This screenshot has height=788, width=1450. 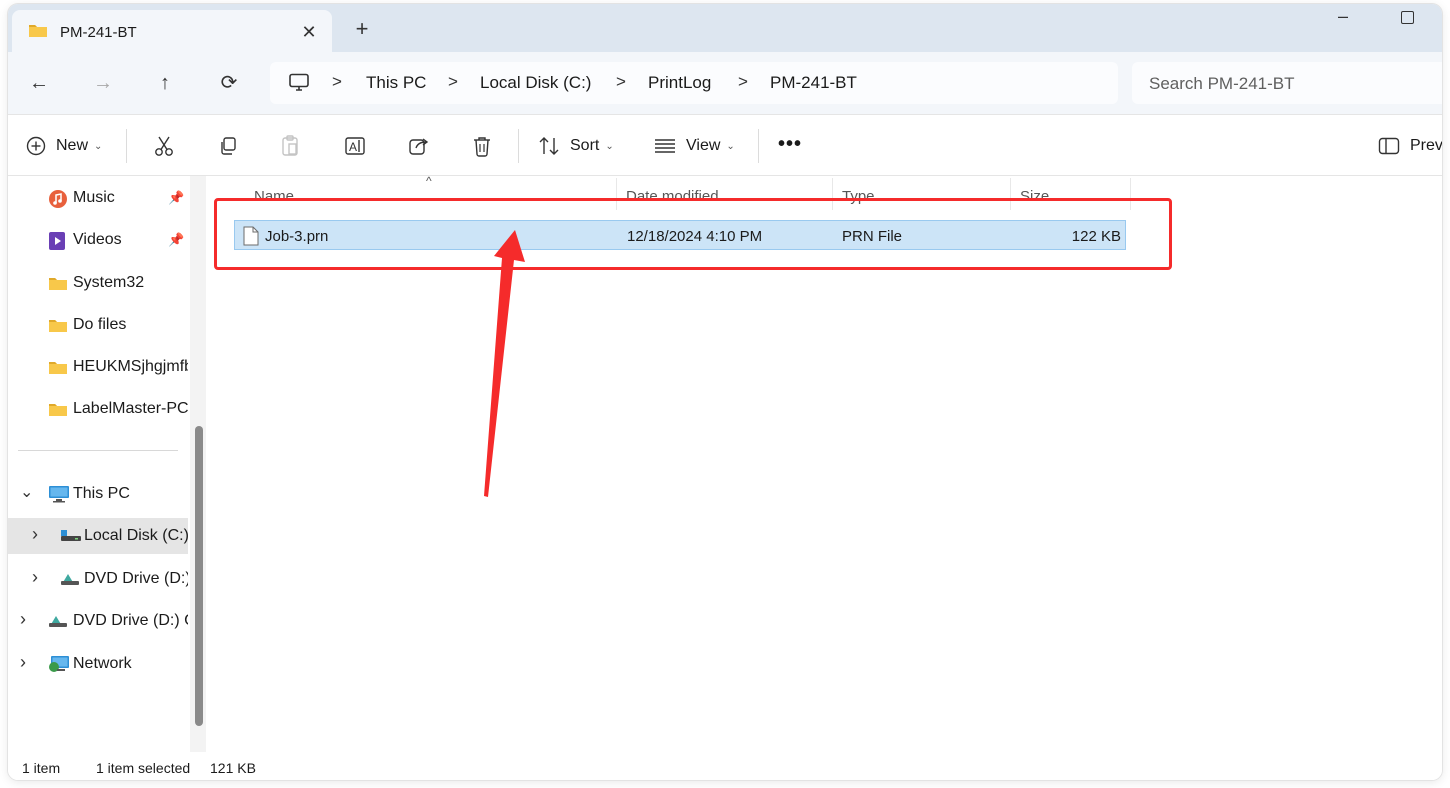 What do you see at coordinates (102, 663) in the screenshot?
I see `sidebar-item-label: Network` at bounding box center [102, 663].